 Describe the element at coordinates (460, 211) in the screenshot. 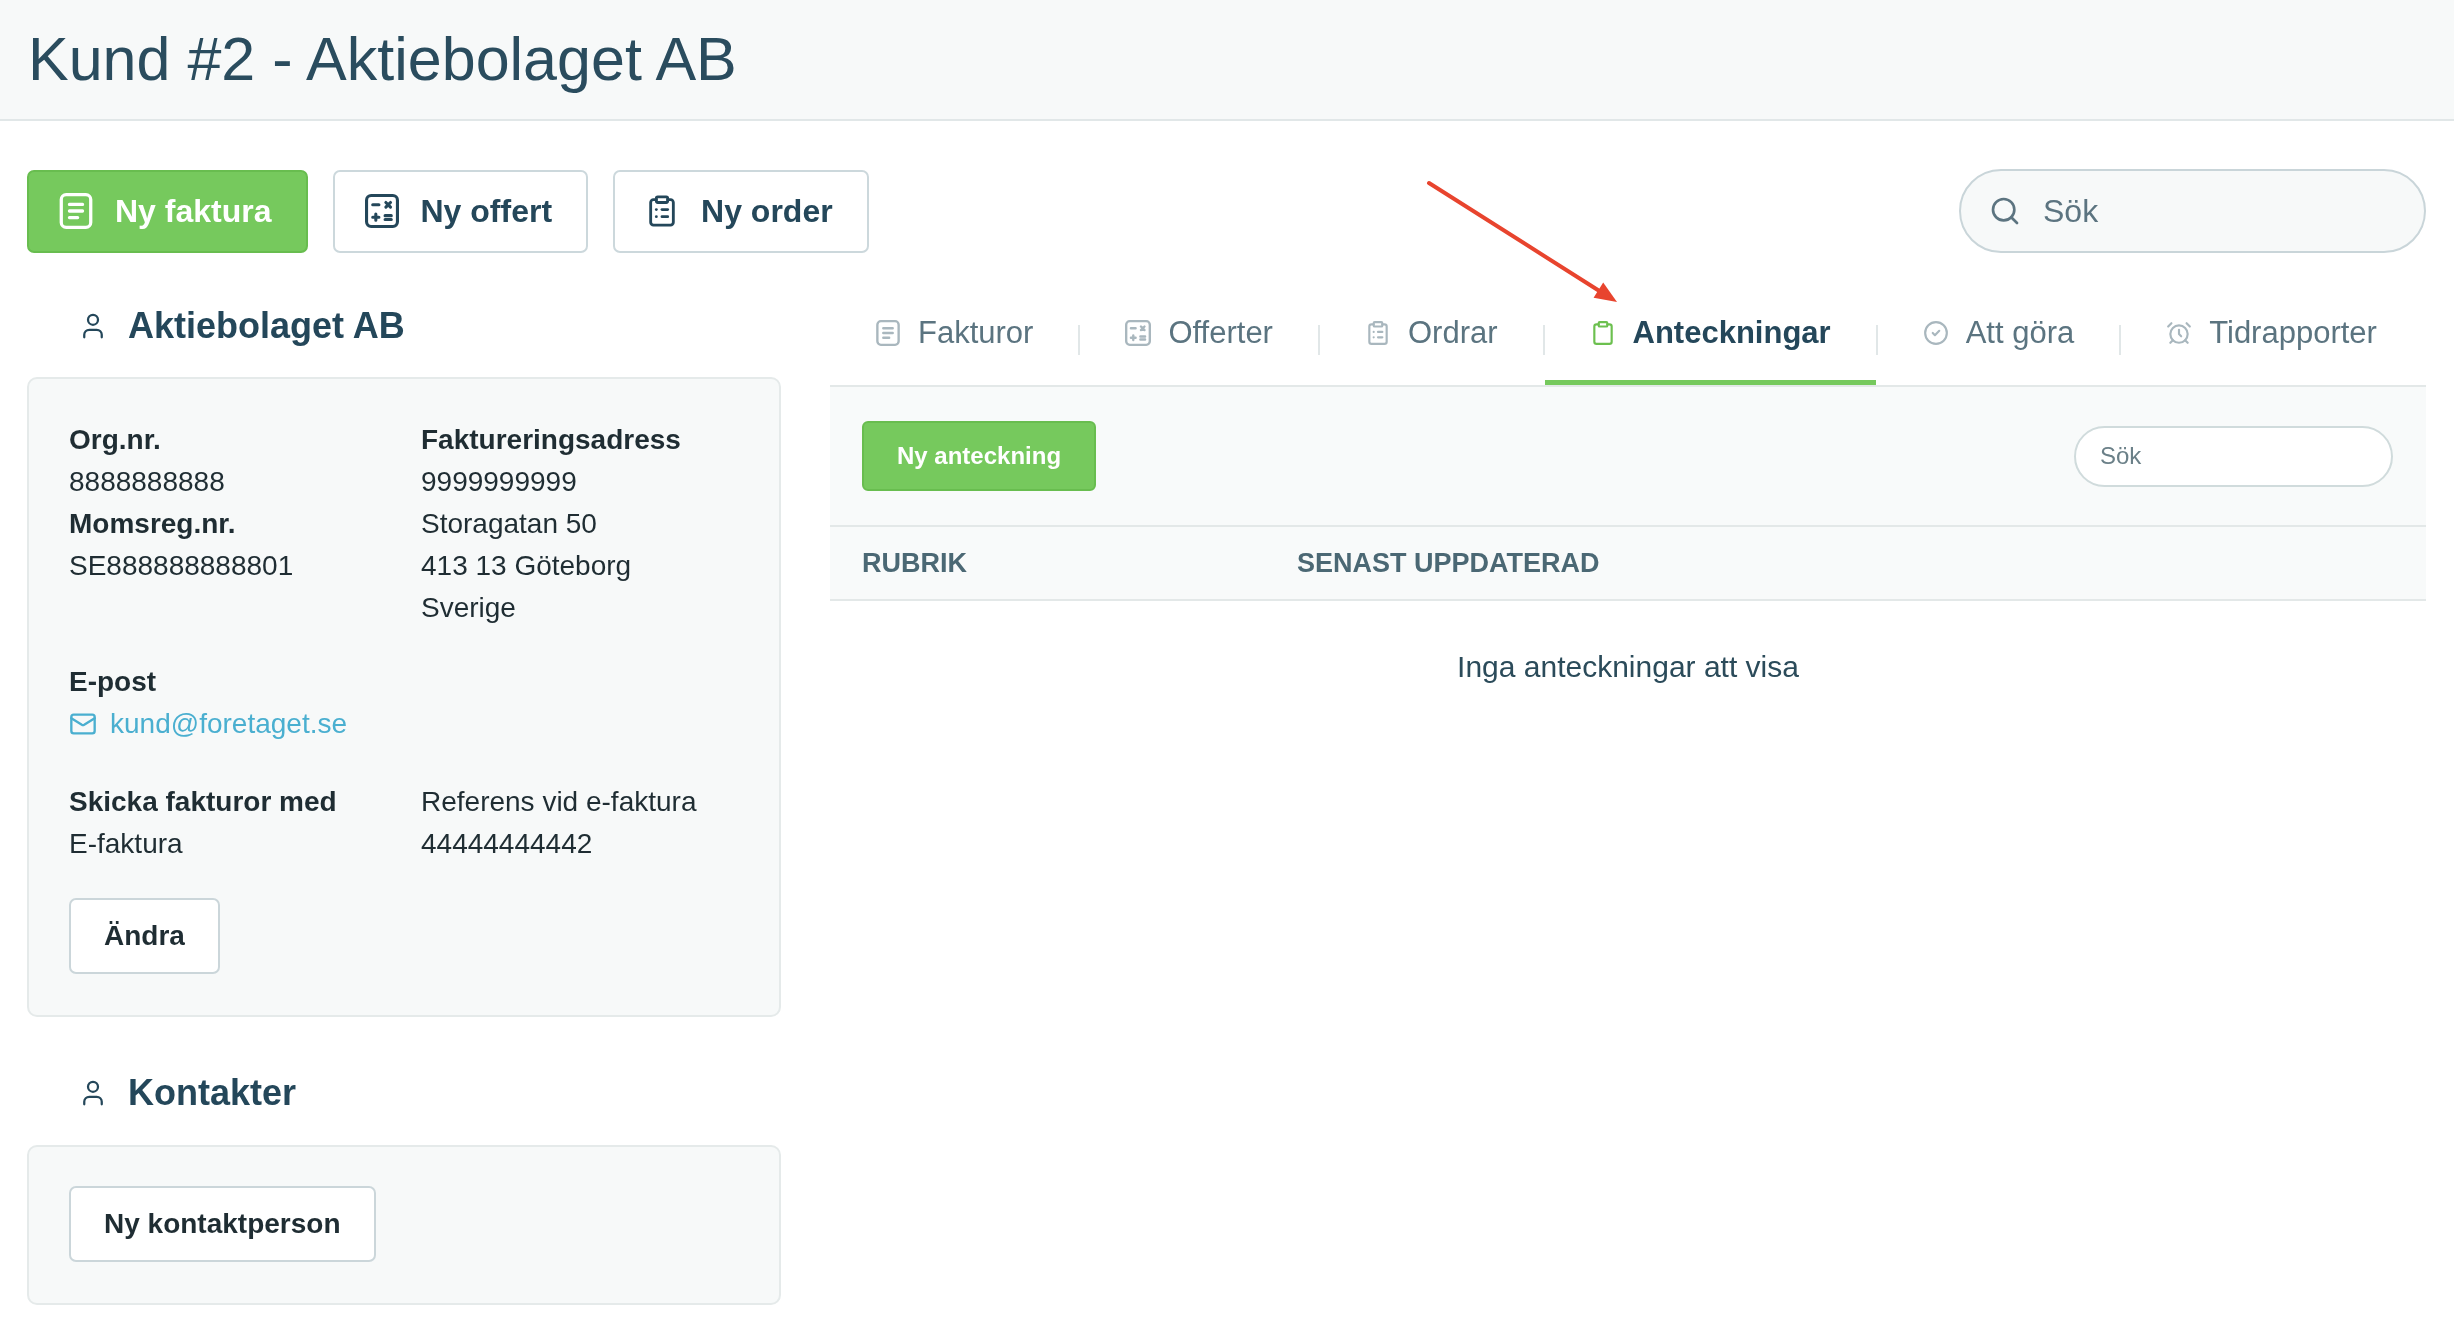

I see `action-button: Ny offert` at that location.